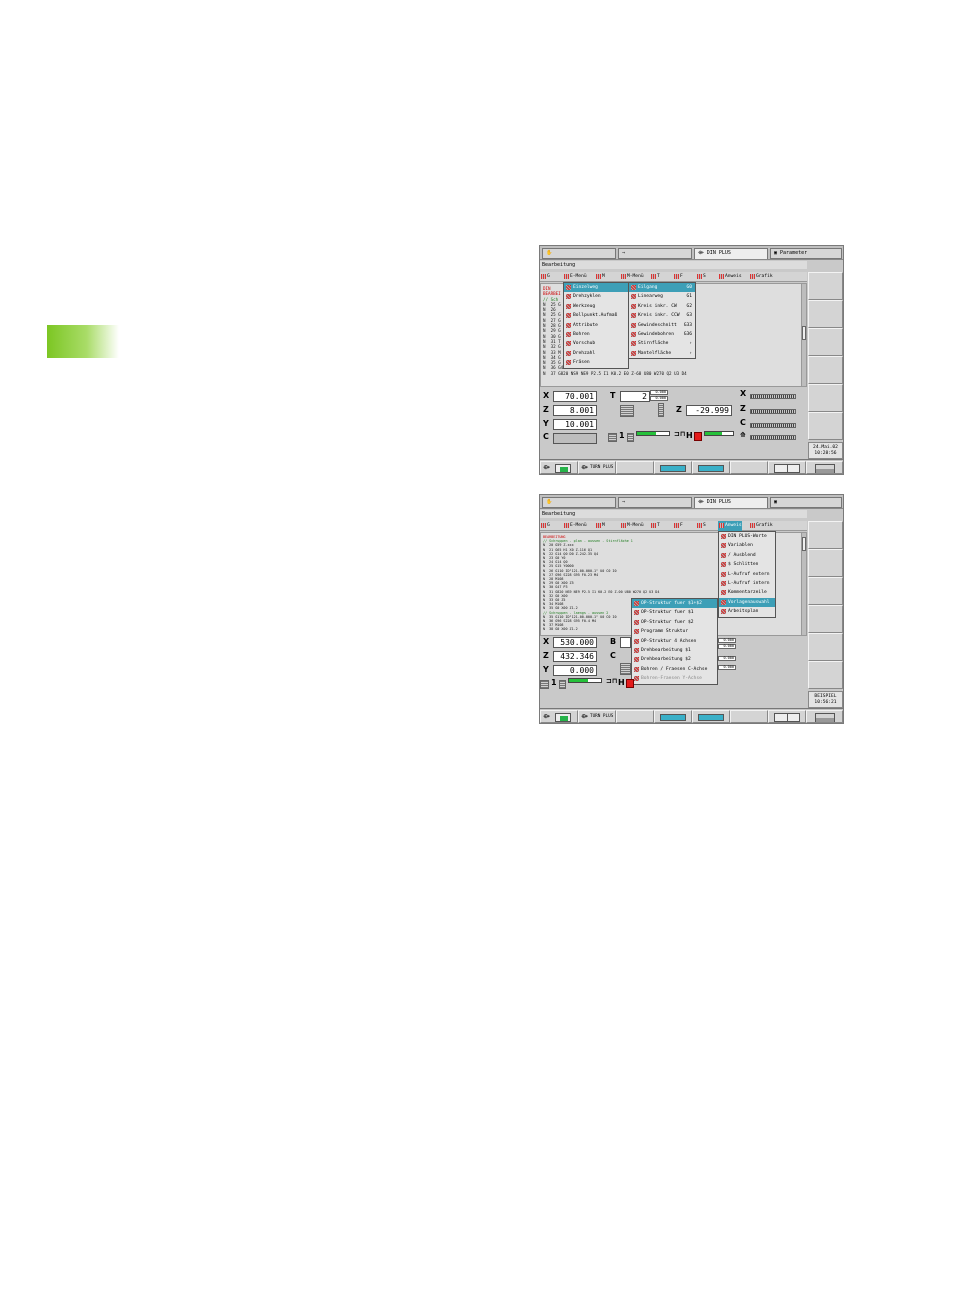 The width and height of the screenshot is (954, 1307). What do you see at coordinates (662, 325) in the screenshot?
I see `menu-item-gewindeschnitt: Gewindeschnitt G33` at bounding box center [662, 325].